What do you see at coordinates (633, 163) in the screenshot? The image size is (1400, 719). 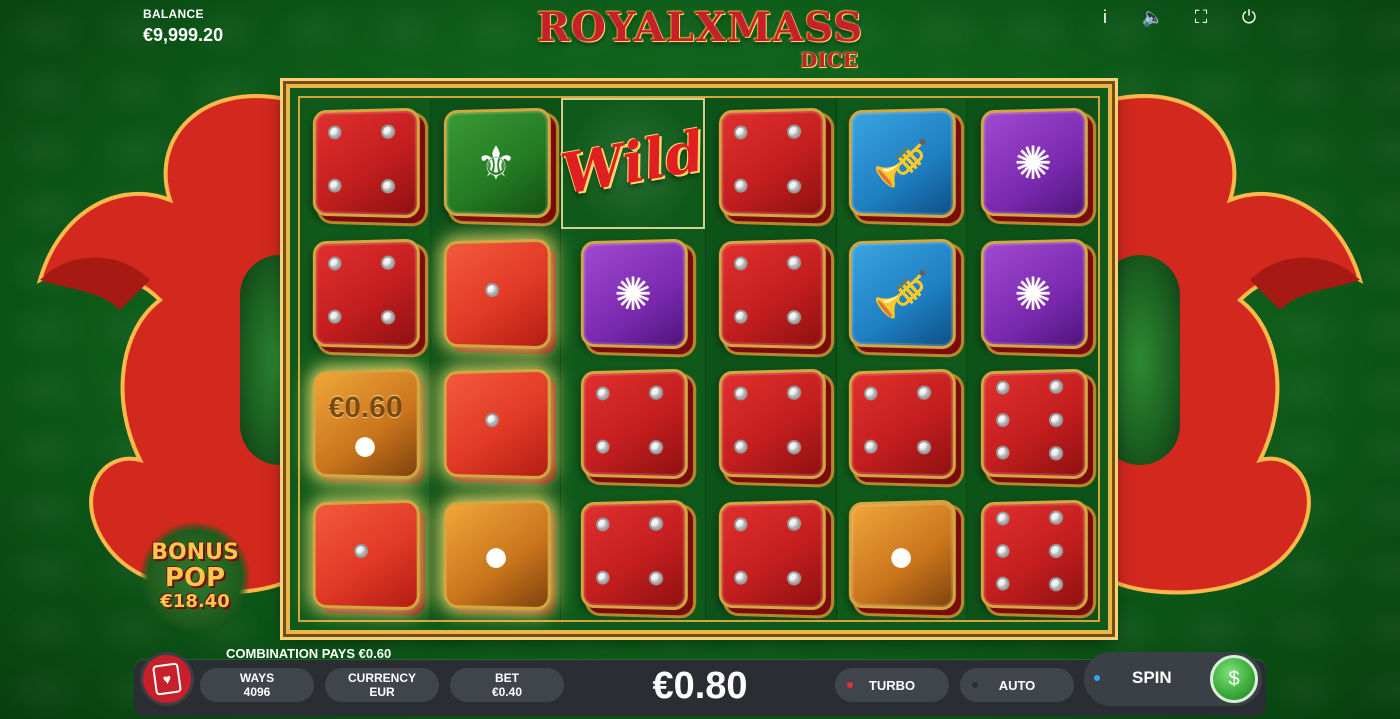 I see `reel-cell: Wild` at bounding box center [633, 163].